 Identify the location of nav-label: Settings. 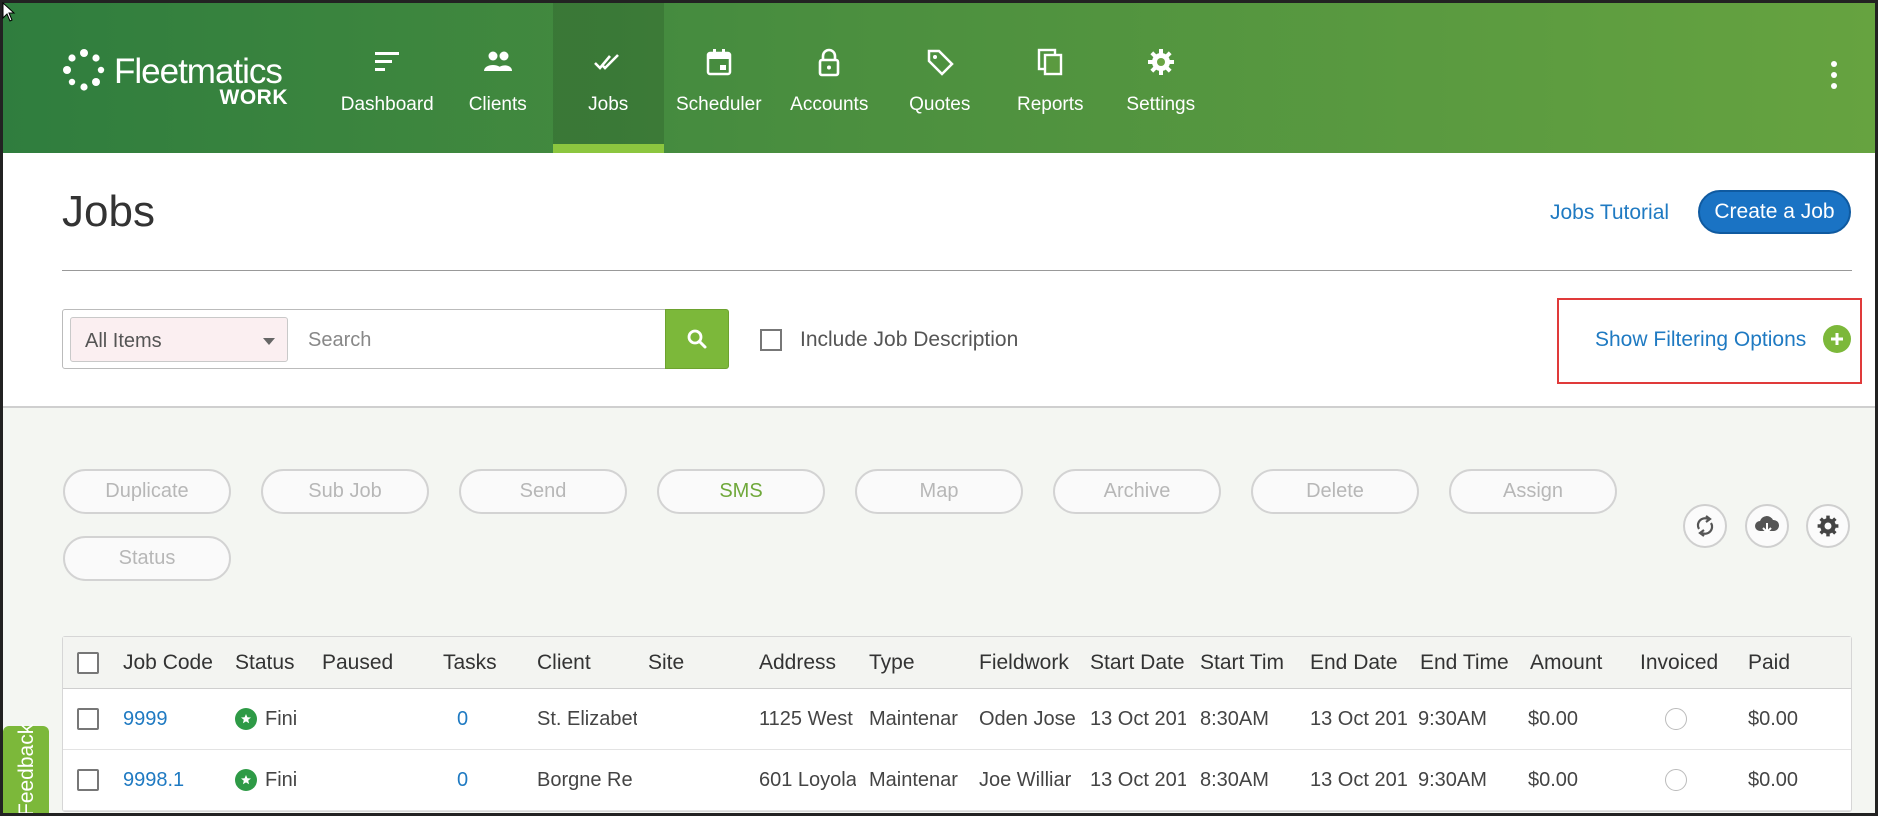
(1161, 104).